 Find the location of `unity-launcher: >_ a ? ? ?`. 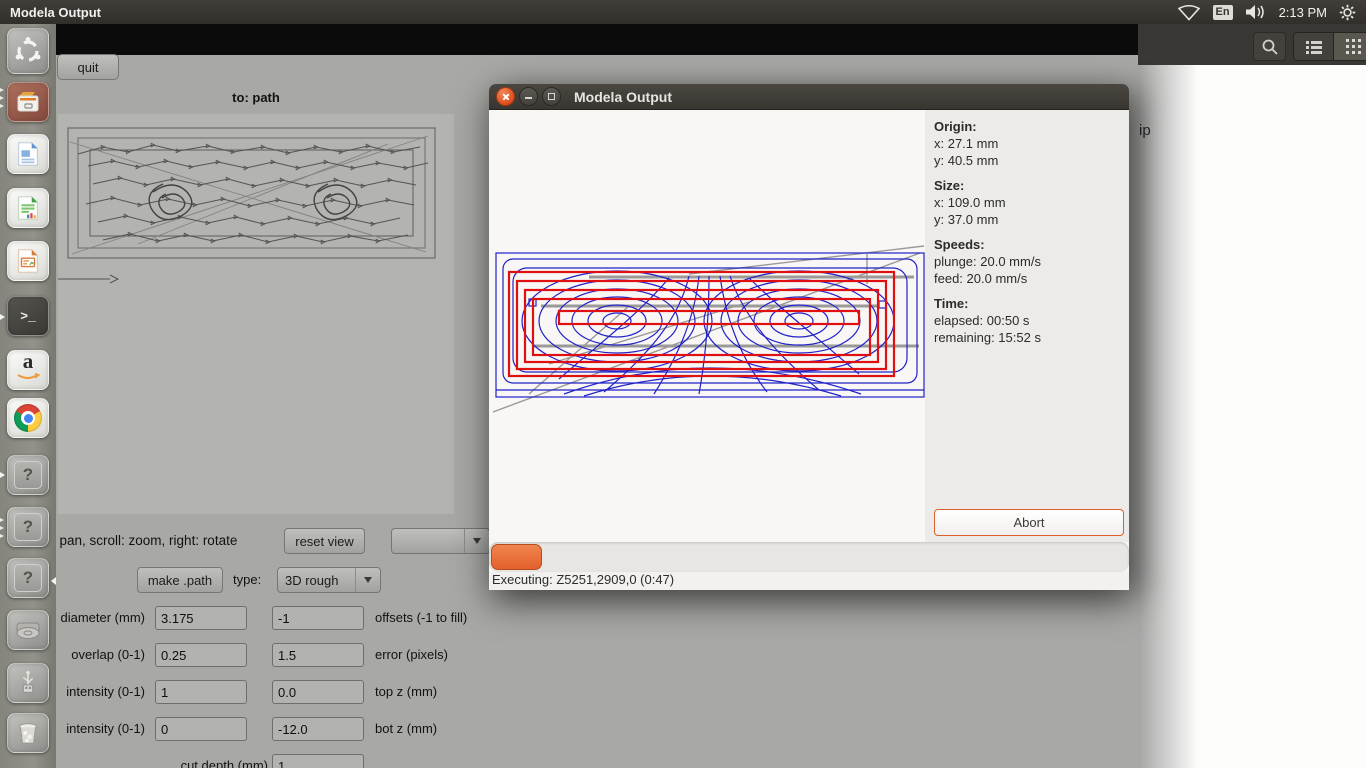

unity-launcher: >_ a ? ? ? is located at coordinates (28, 396).